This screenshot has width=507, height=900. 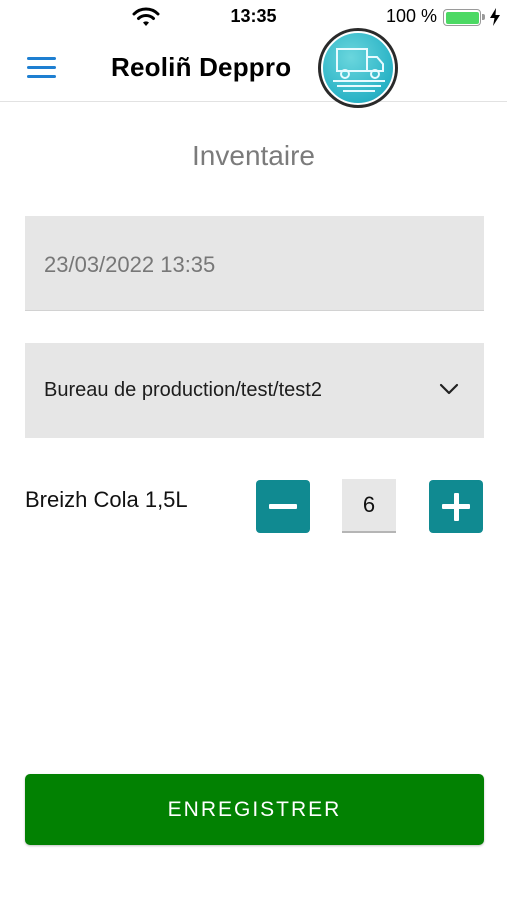 I want to click on status-bar: 13:35 100 %, so click(x=253, y=17).